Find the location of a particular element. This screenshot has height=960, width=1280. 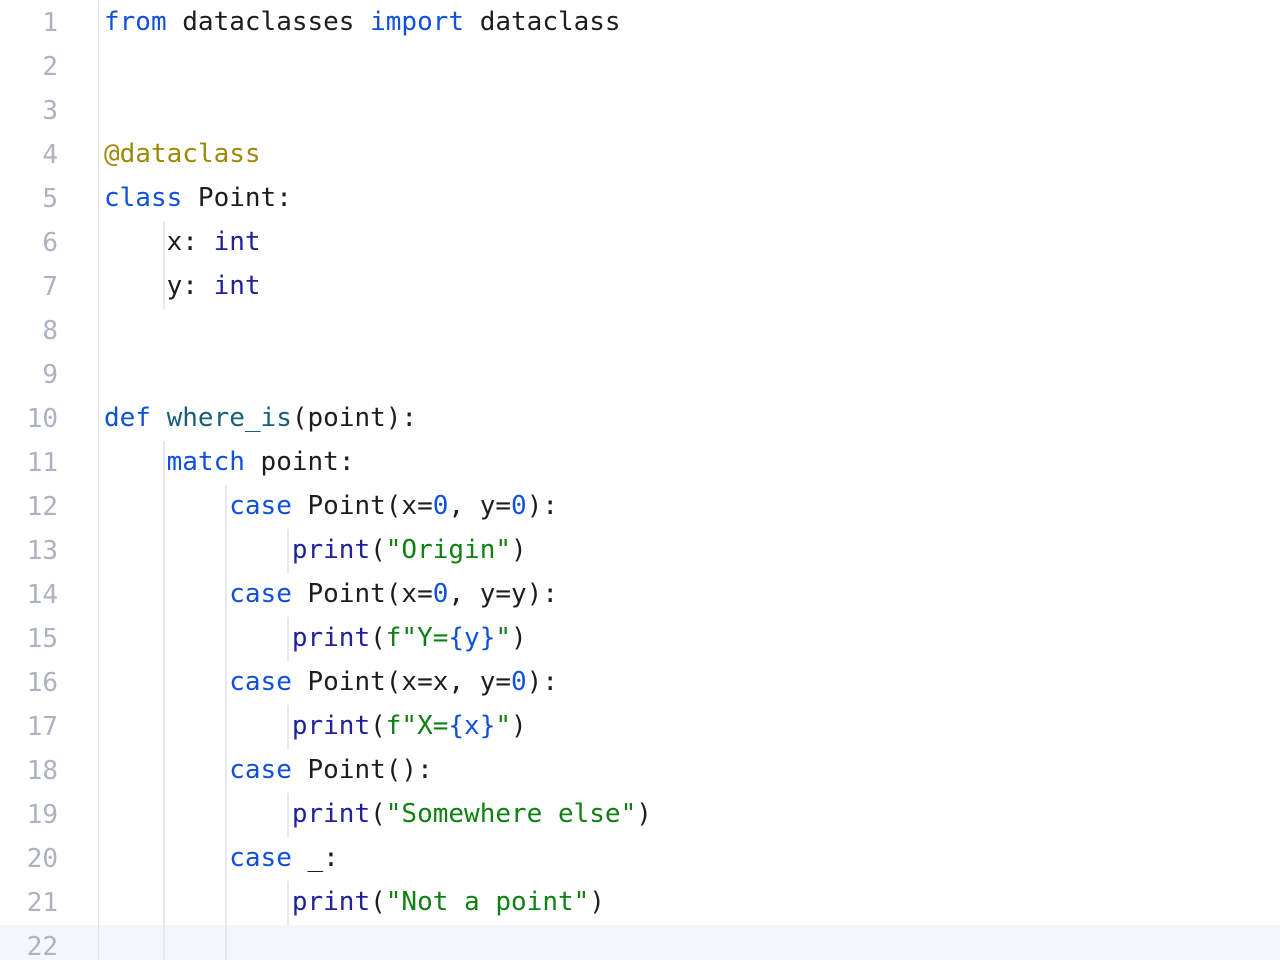

line-number: 8 is located at coordinates (29, 331).